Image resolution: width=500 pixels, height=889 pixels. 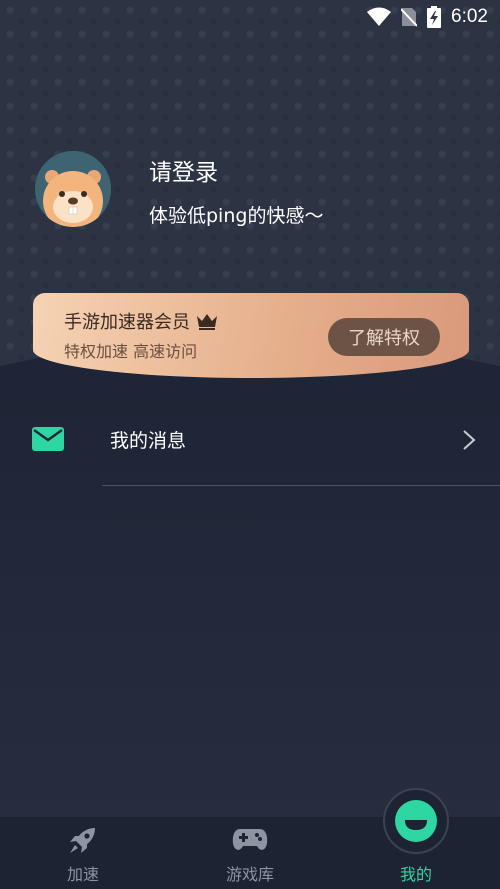 I want to click on crown-icon, so click(x=207, y=322).